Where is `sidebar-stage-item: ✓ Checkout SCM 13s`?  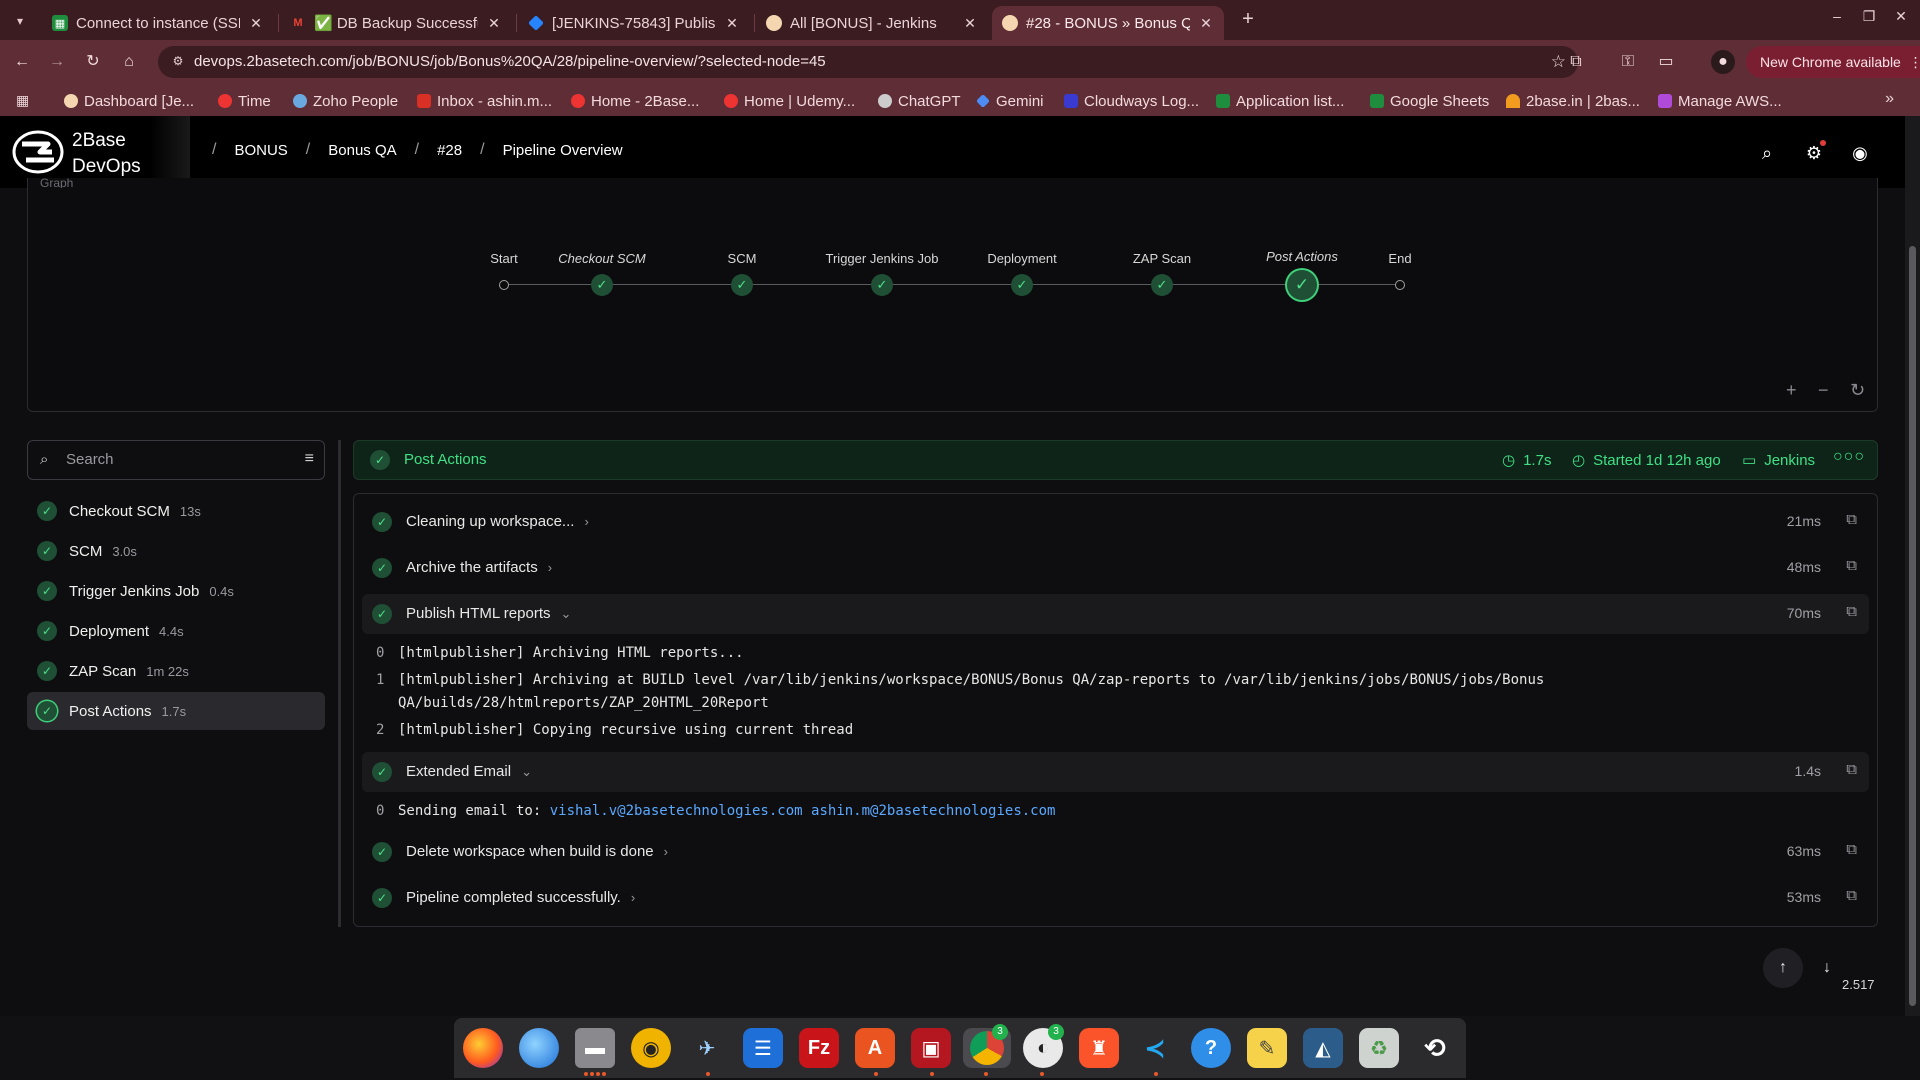
sidebar-stage-item: ✓ Checkout SCM 13s is located at coordinates (176, 511).